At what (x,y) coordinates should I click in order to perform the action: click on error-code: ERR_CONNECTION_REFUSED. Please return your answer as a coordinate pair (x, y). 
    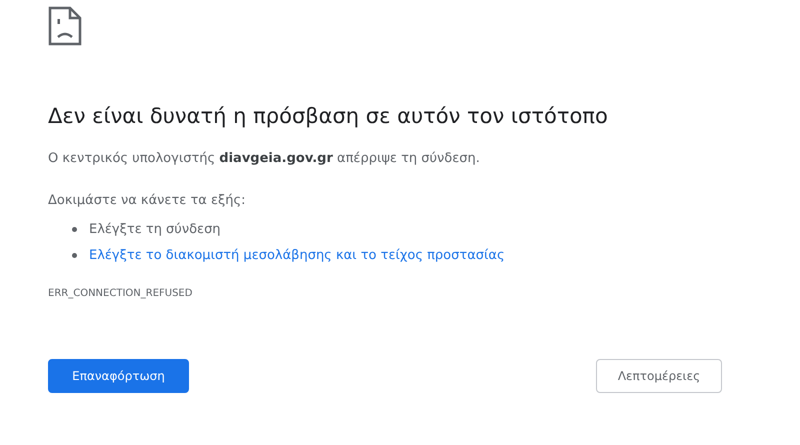
    Looking at the image, I should click on (121, 293).